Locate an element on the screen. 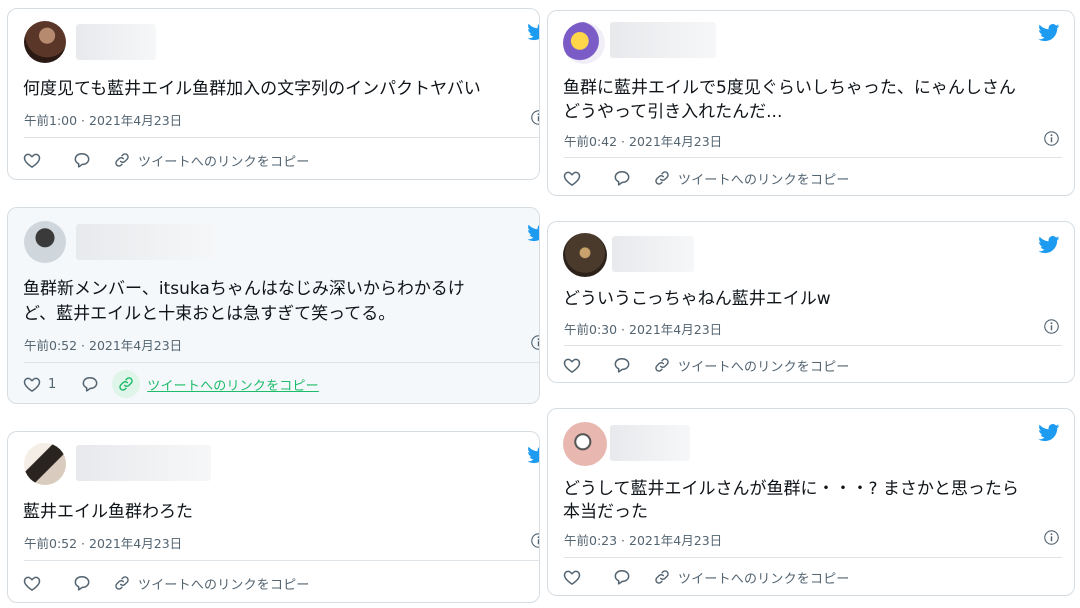 This screenshot has width=1080, height=608. tweet-timestamp: 午前1:00 · 2021年4月23日 is located at coordinates (103, 119).